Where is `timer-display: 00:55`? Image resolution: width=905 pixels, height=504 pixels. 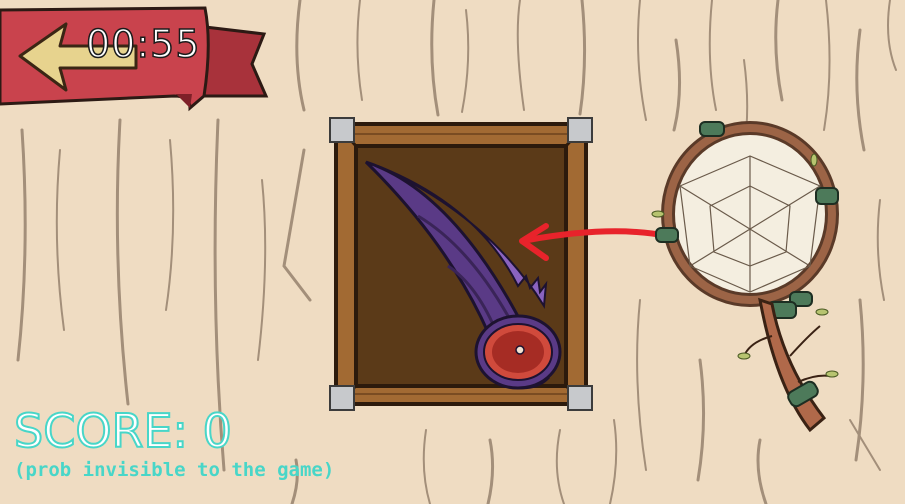
timer-display: 00:55 is located at coordinates (143, 44).